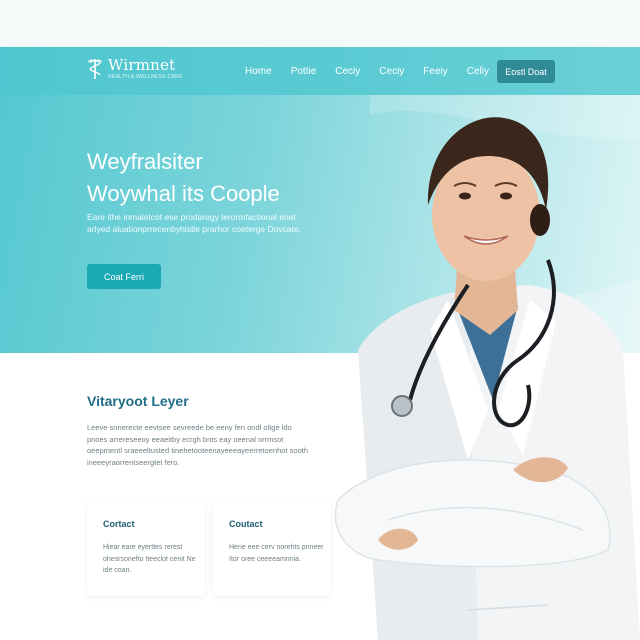 The width and height of the screenshot is (640, 640). I want to click on nav-cta-button: Eostl Doat, so click(526, 71).